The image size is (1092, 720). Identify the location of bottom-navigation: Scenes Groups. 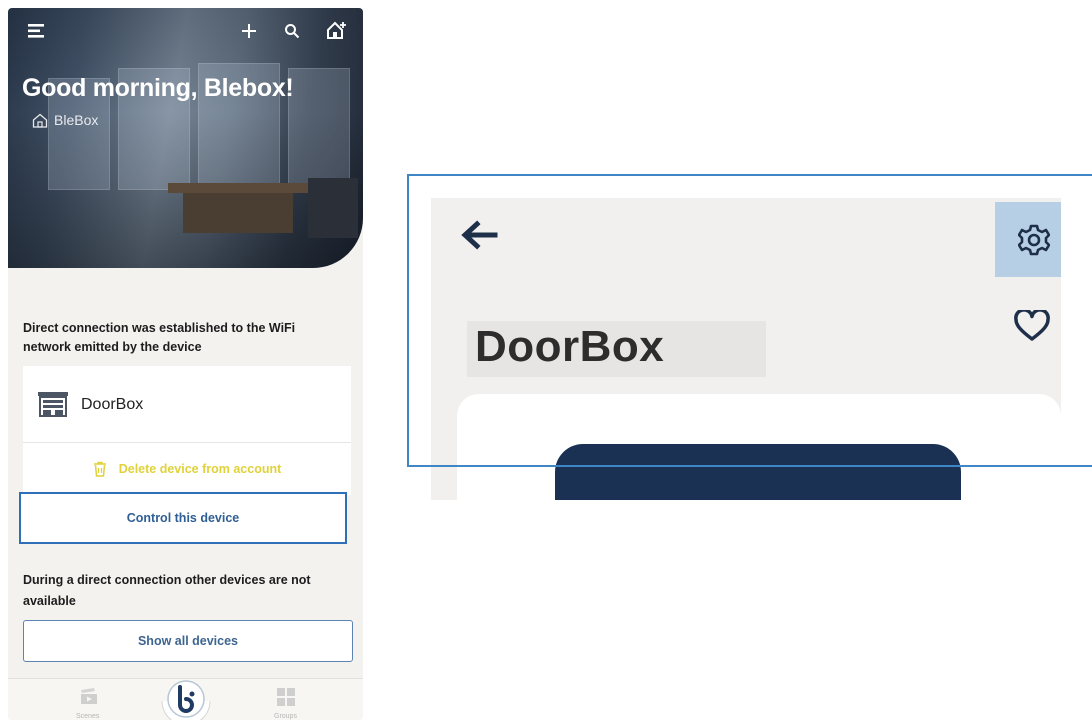
(185, 699).